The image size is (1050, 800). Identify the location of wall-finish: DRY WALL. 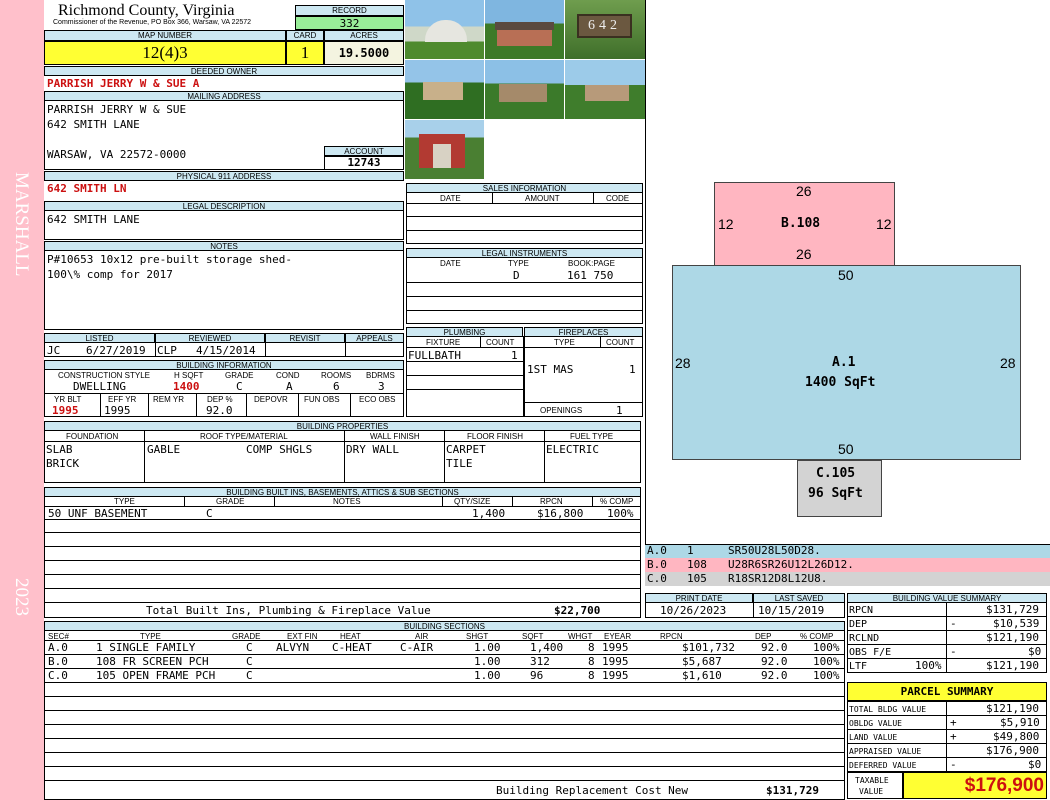
(372, 449).